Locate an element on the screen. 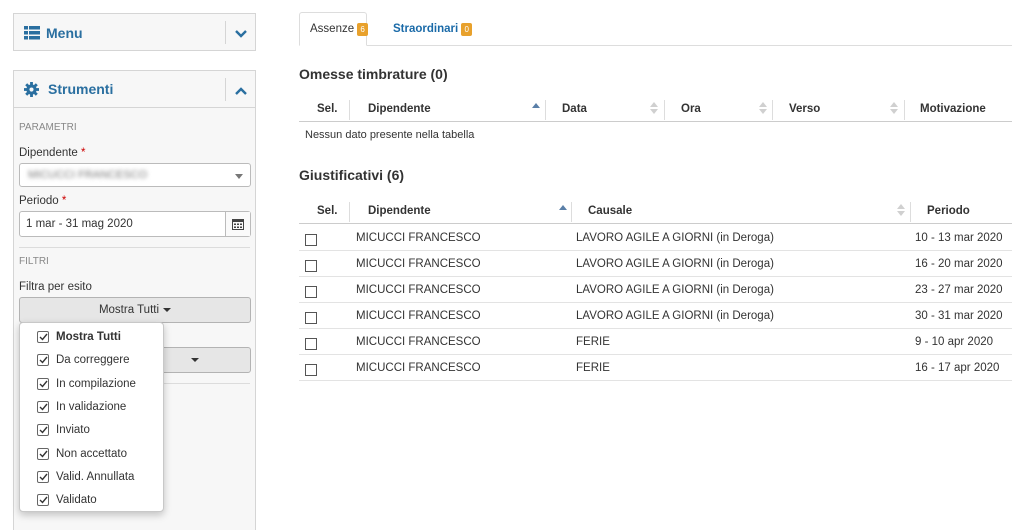 Image resolution: width=1012 pixels, height=530 pixels. show-all-dropdown-button: Mostra Tutti is located at coordinates (135, 310).